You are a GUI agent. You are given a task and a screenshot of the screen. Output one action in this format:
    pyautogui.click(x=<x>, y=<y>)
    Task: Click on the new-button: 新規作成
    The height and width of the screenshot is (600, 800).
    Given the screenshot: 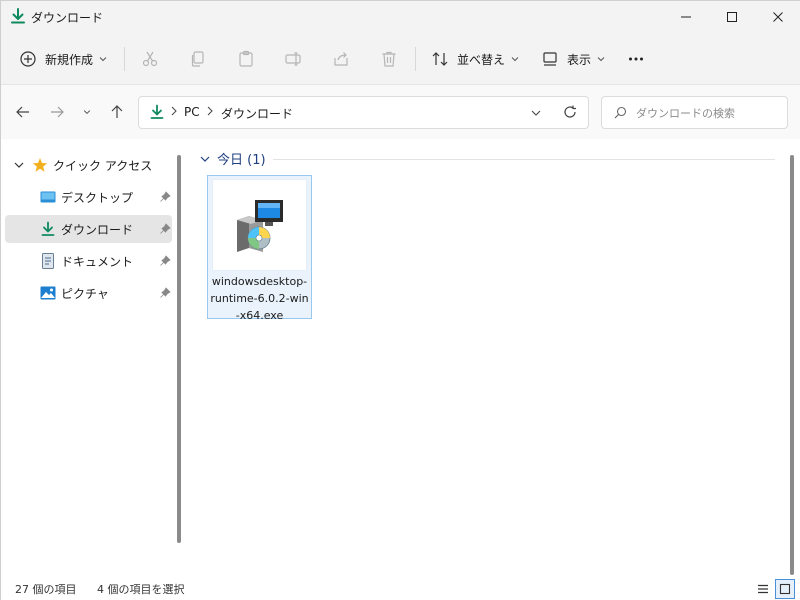 What is the action you would take?
    pyautogui.click(x=63, y=59)
    